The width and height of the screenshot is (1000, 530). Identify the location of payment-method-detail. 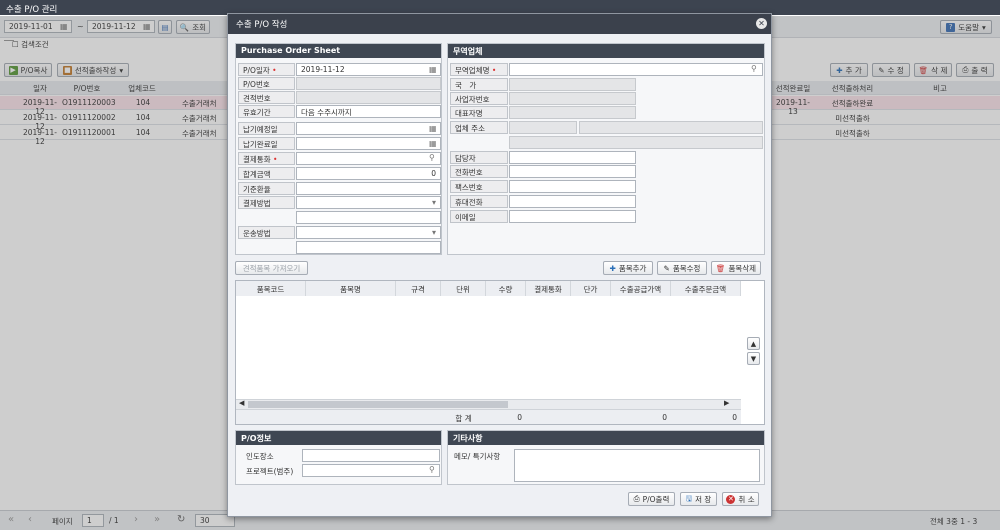
(368, 217).